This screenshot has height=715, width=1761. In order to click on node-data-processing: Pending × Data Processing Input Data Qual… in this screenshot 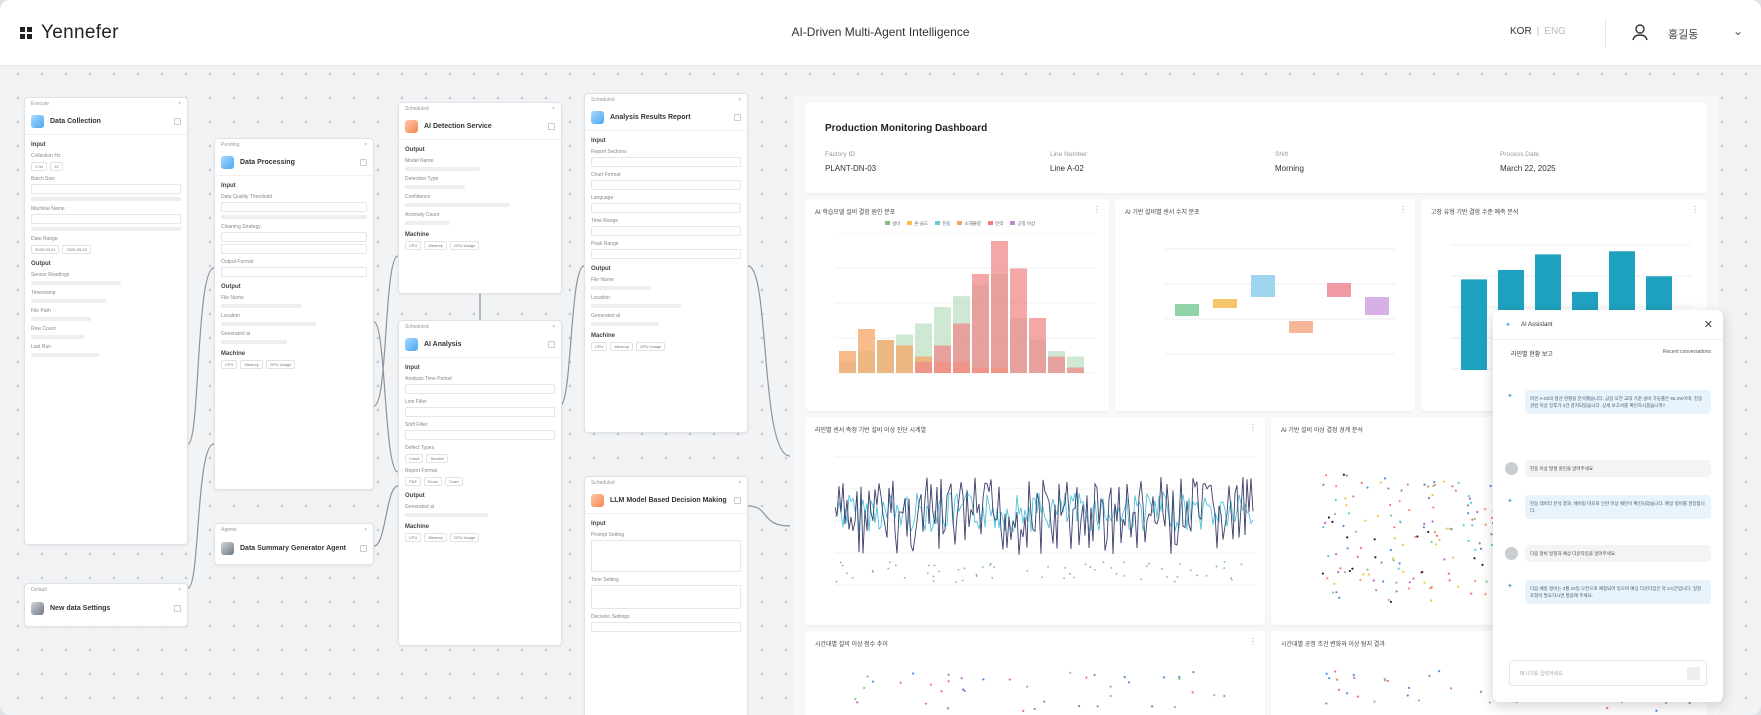, I will do `click(294, 314)`.